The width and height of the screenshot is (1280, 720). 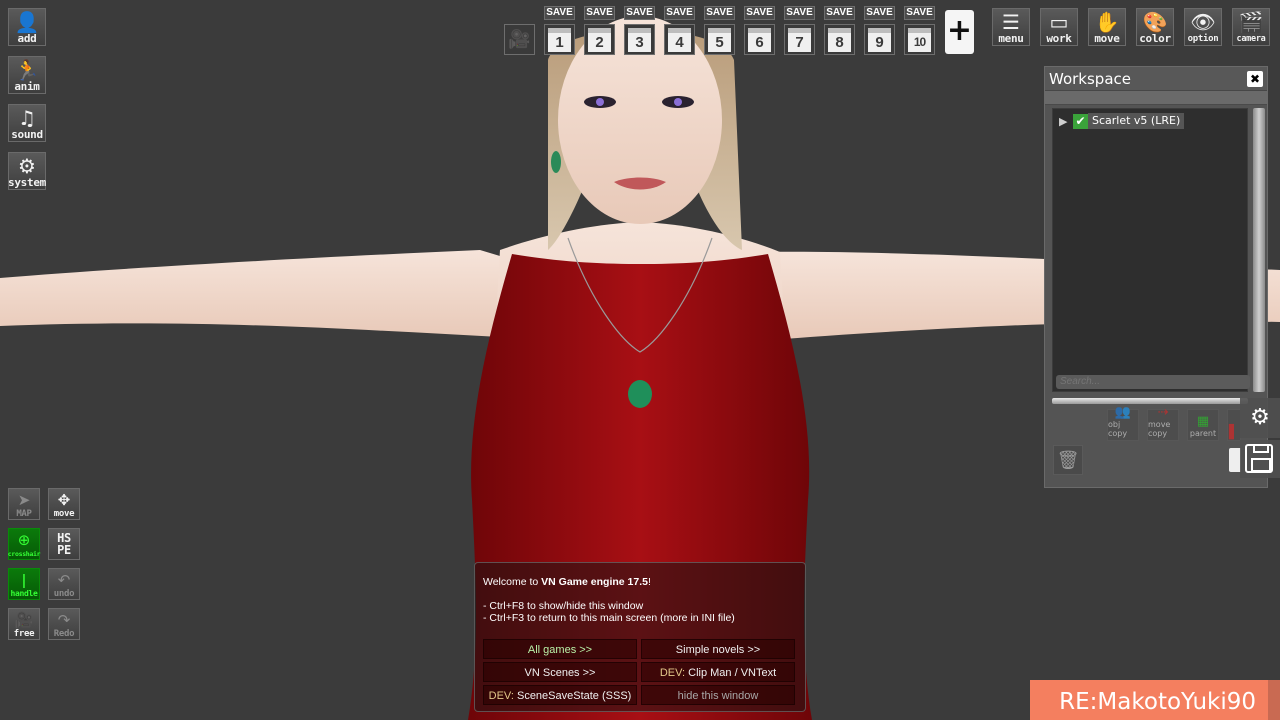 I want to click on save-slot-10-button: SAVE, so click(x=919, y=13).